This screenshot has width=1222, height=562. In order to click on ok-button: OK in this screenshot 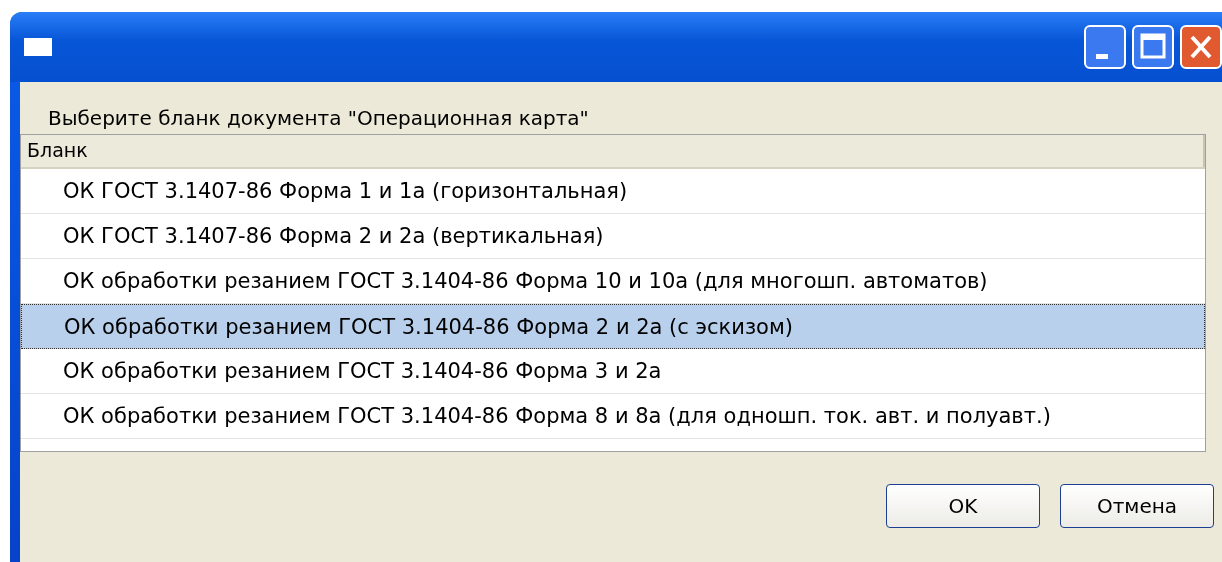, I will do `click(963, 506)`.